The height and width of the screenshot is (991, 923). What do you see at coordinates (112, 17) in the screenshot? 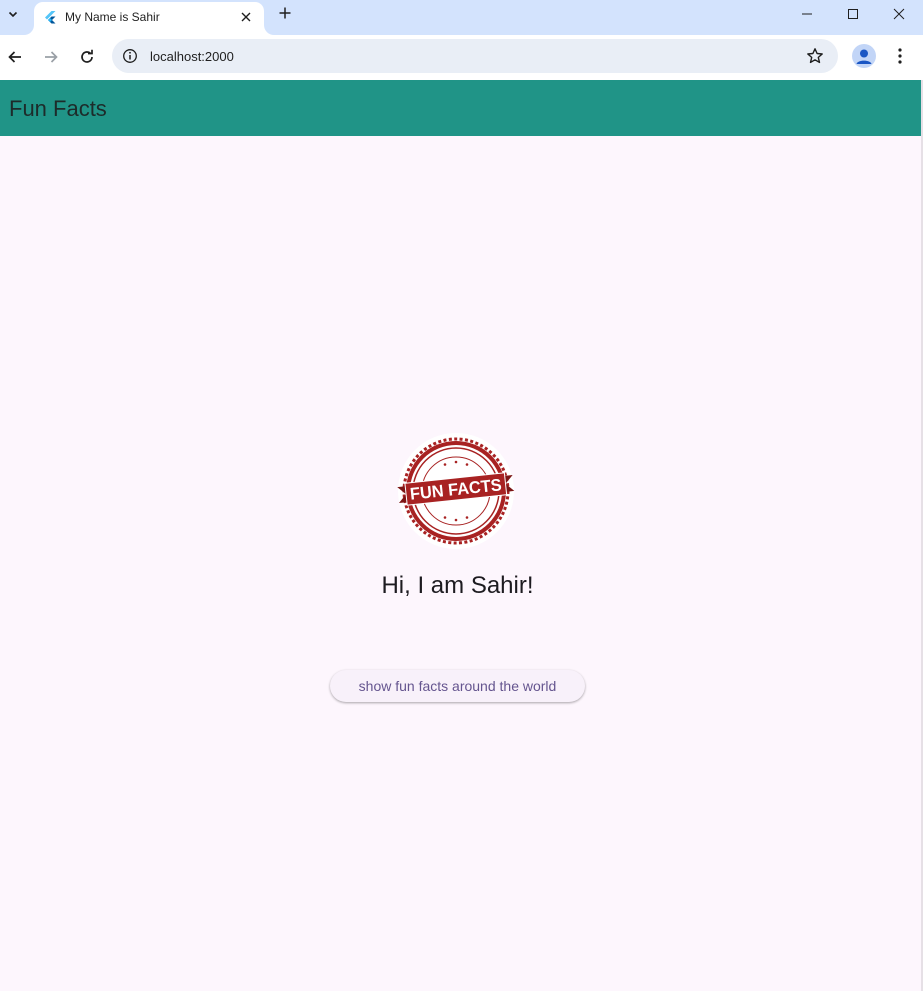
I see `tab-title: My Name is Sahir` at bounding box center [112, 17].